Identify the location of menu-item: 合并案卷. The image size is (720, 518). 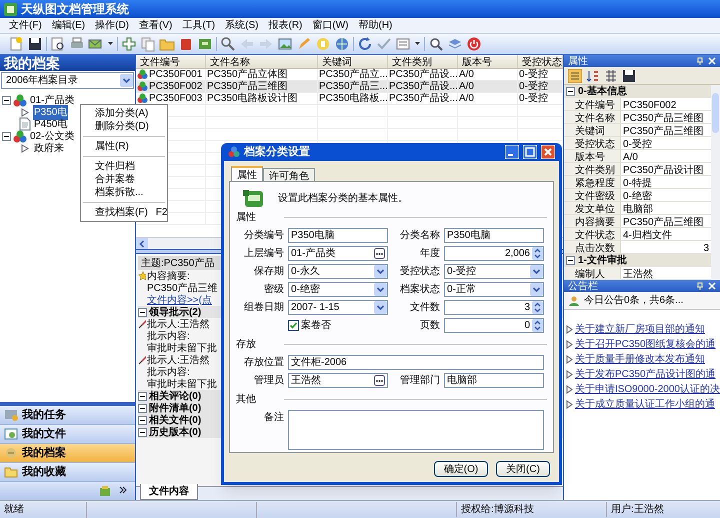
(124, 179).